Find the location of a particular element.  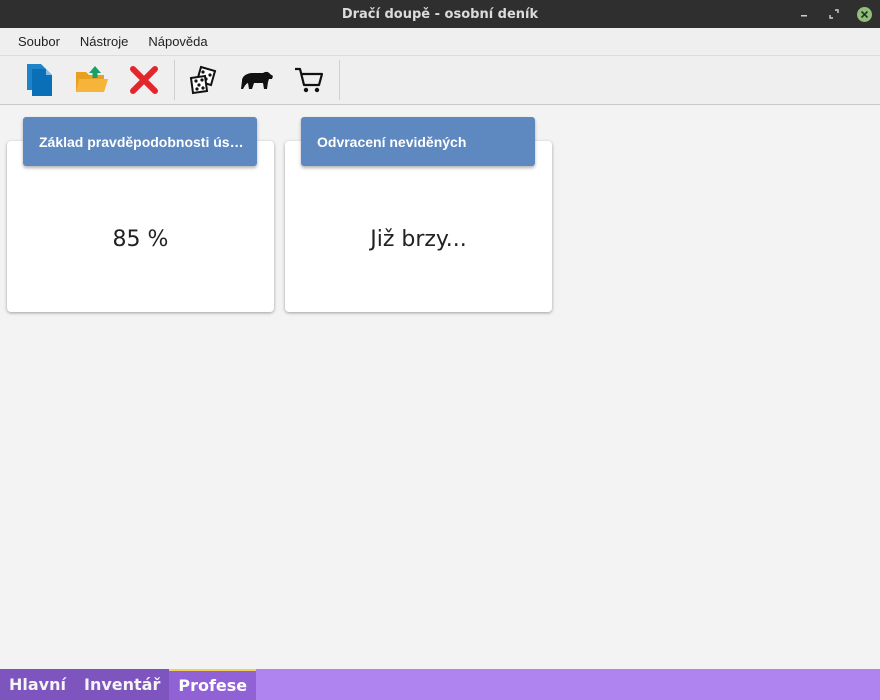

minimize-button is located at coordinates (804, 14).